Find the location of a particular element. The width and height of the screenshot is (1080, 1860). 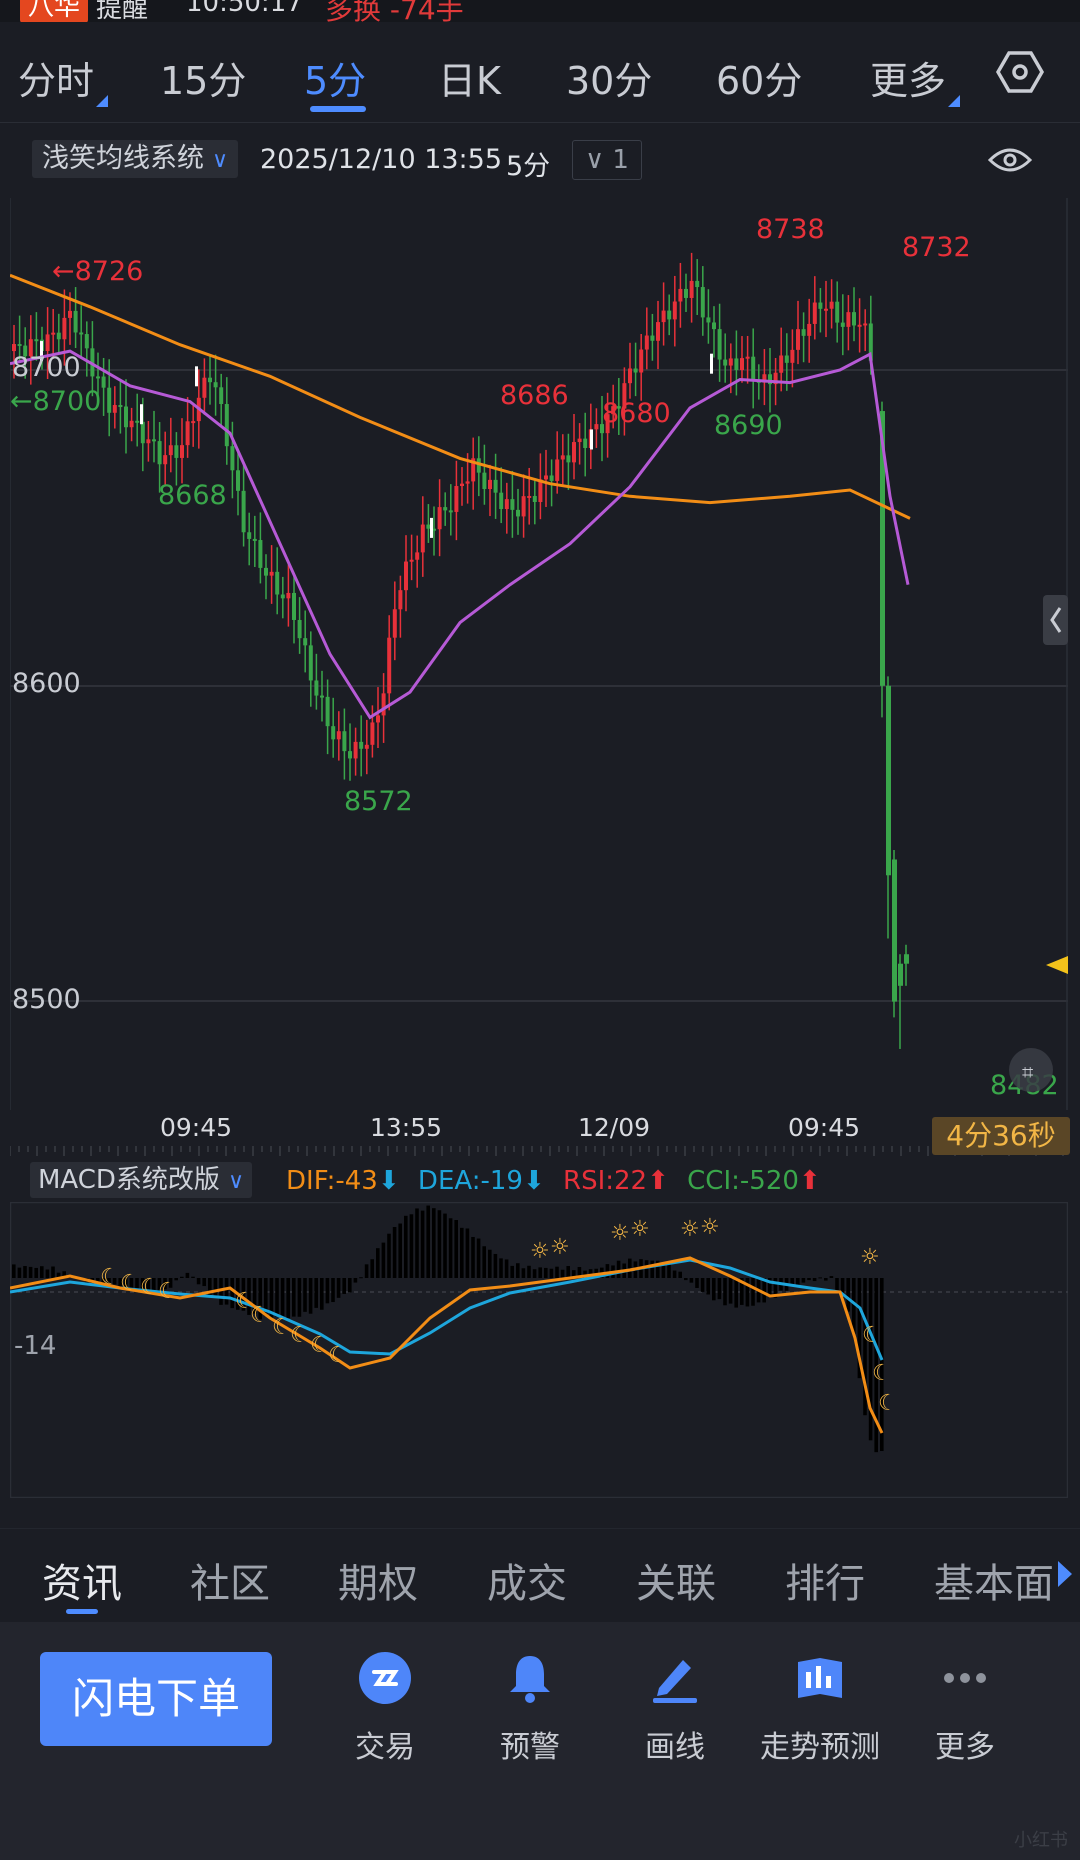

tab-trades: 成交 is located at coordinates (527, 1580).